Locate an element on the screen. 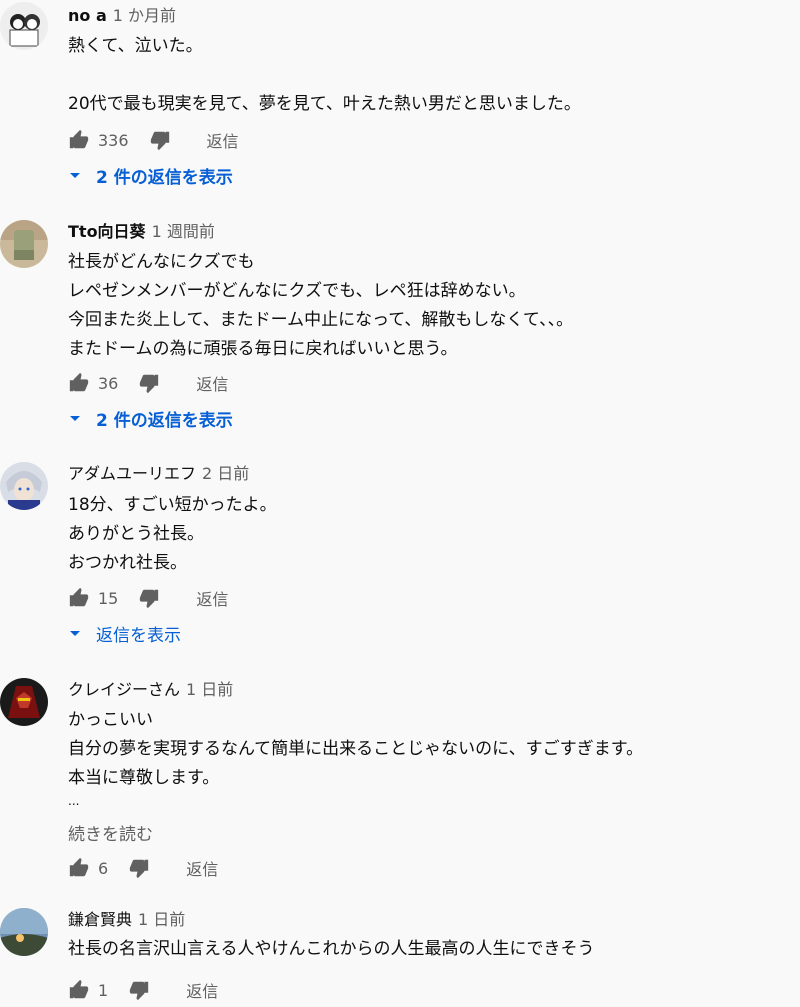  view-replies-button: 返信を表示 is located at coordinates (124, 633).